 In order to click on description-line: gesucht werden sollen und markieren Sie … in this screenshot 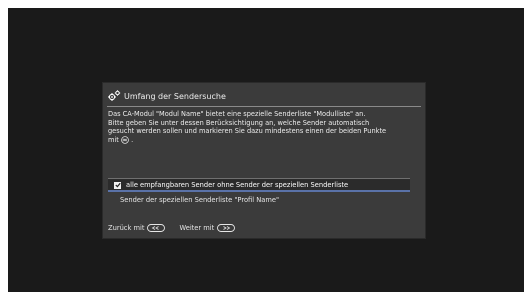, I will do `click(247, 131)`.